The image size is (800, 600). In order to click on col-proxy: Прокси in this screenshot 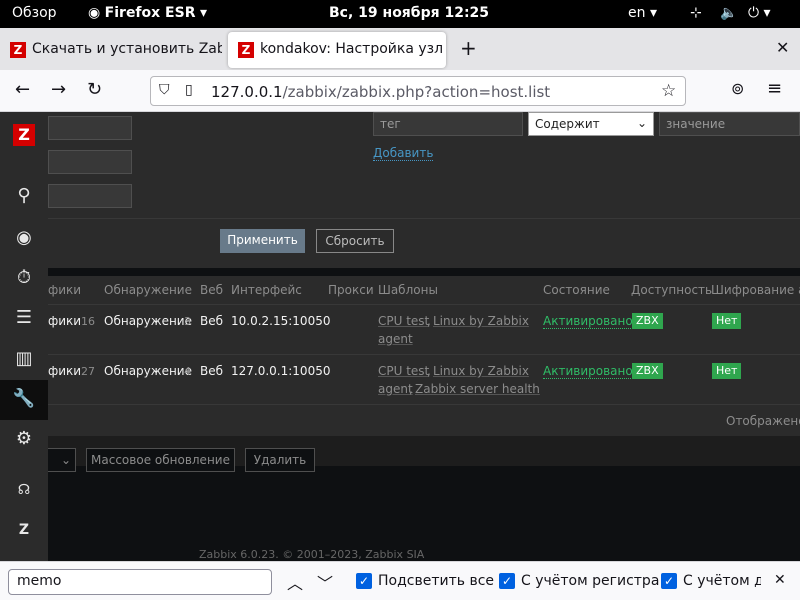, I will do `click(351, 290)`.